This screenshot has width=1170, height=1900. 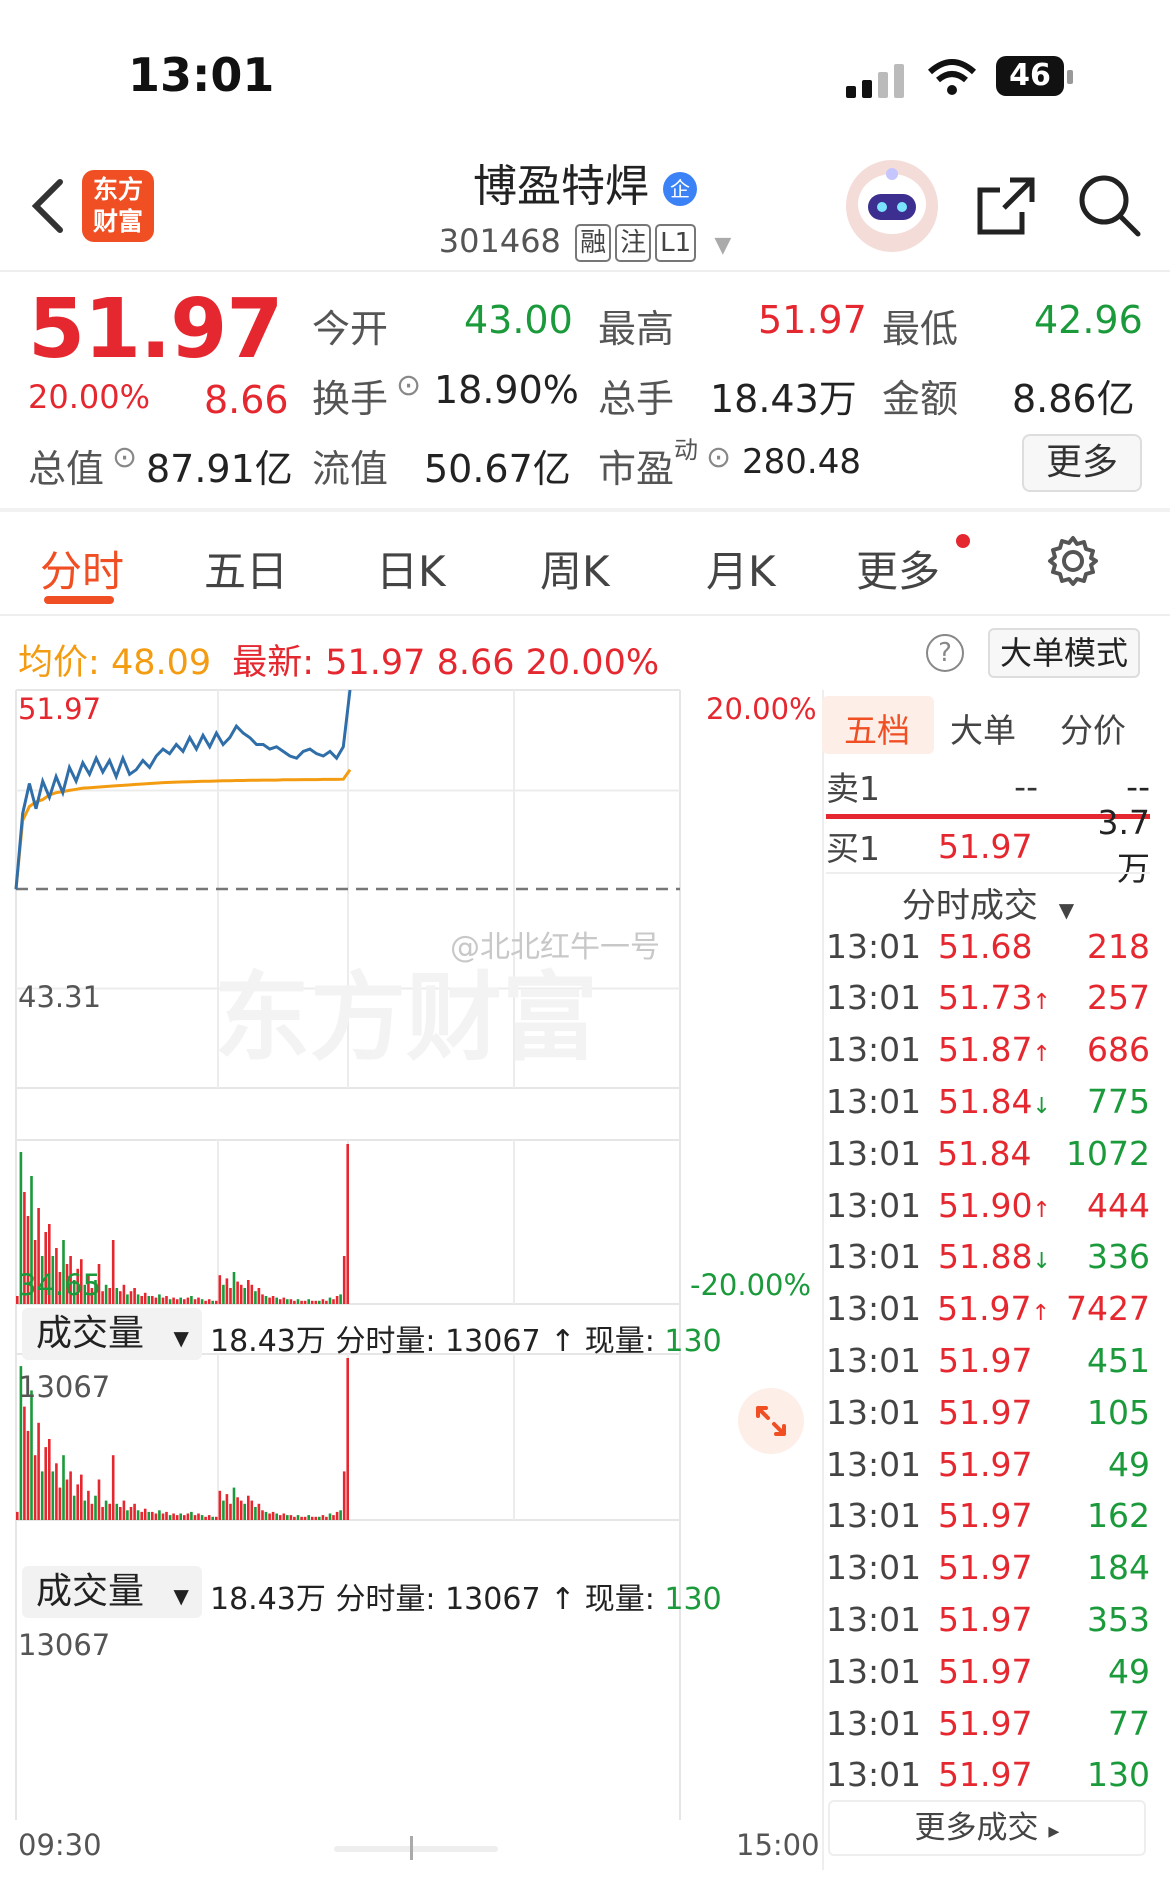 What do you see at coordinates (619, 1341) in the screenshot?
I see `current-volume-label: 现量:` at bounding box center [619, 1341].